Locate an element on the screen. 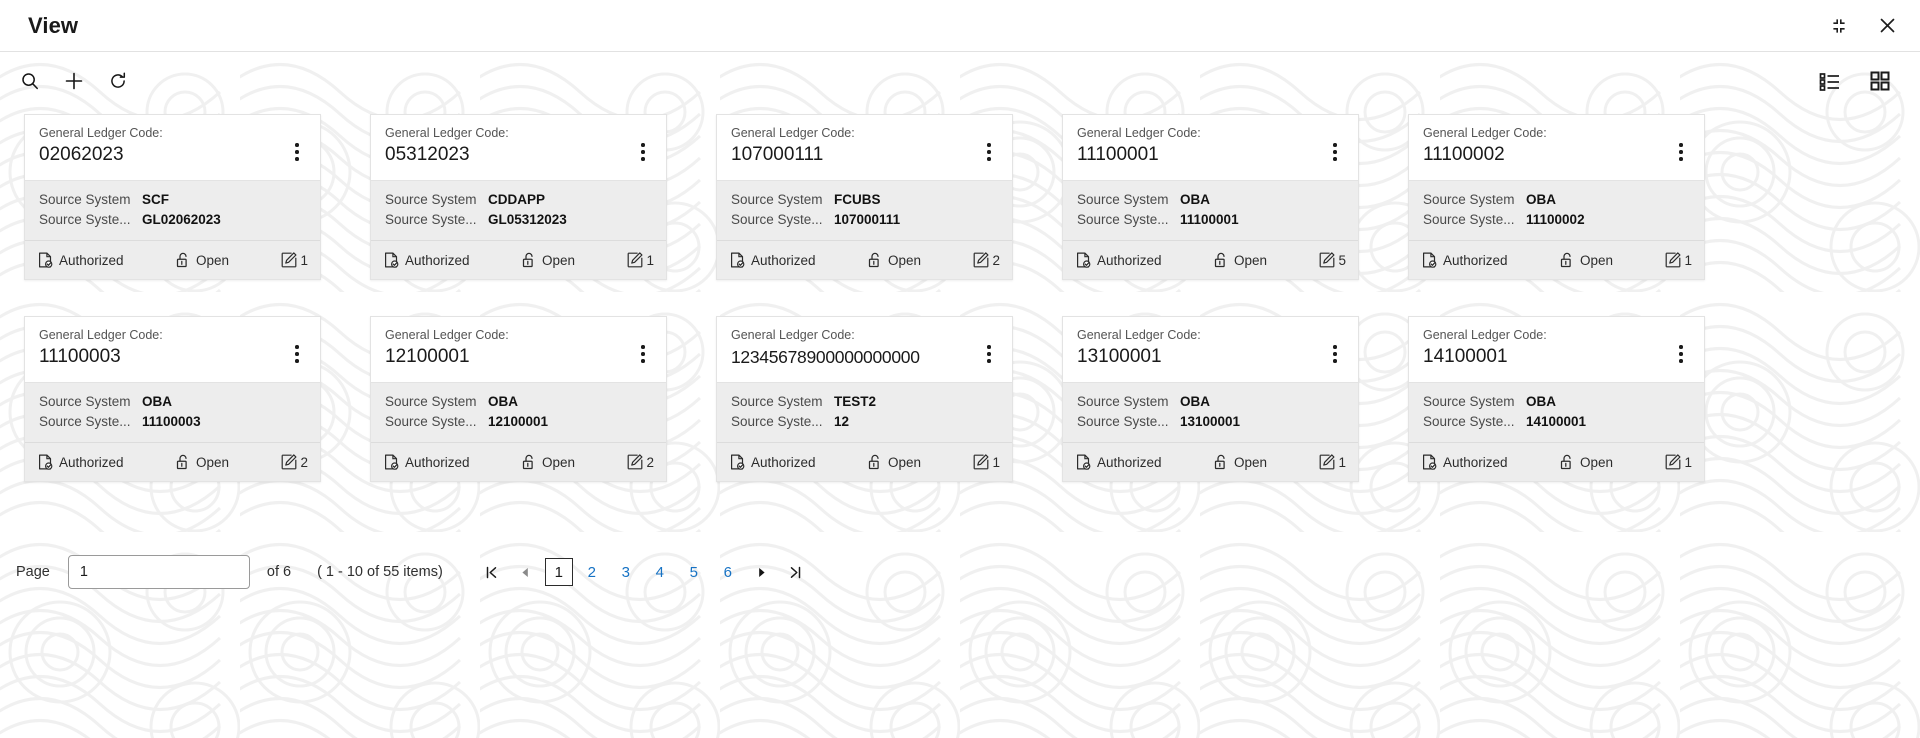  page-number-button: 4 is located at coordinates (660, 572).